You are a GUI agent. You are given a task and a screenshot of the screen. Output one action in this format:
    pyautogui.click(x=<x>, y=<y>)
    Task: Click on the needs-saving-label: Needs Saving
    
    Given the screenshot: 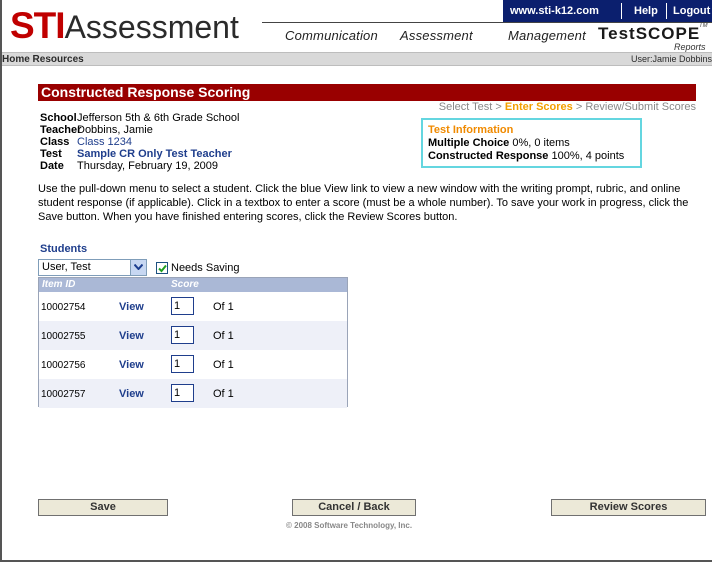 What is the action you would take?
    pyautogui.click(x=205, y=268)
    